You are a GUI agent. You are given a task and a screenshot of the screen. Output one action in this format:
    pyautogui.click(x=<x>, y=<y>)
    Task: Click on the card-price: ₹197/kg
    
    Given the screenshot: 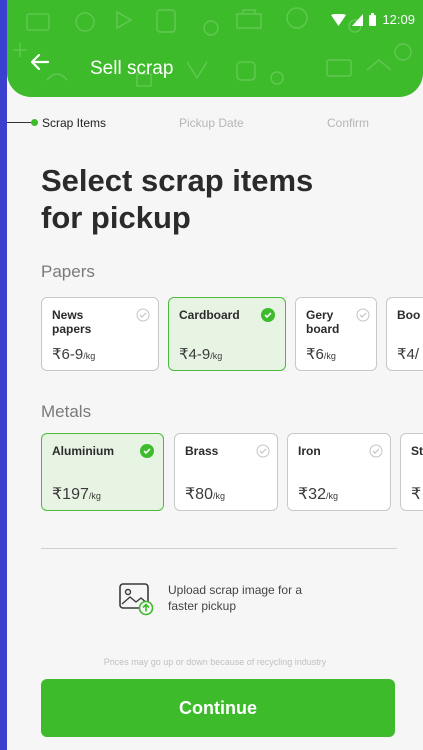 What is the action you would take?
    pyautogui.click(x=76, y=494)
    